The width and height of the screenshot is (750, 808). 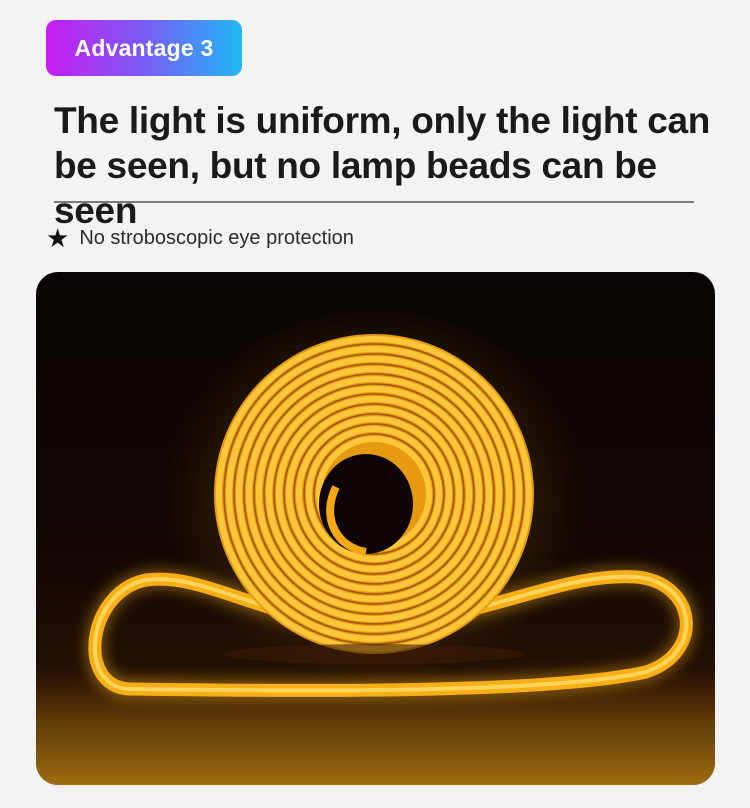 I want to click on advantage-badge: Advantage 3, so click(x=144, y=48).